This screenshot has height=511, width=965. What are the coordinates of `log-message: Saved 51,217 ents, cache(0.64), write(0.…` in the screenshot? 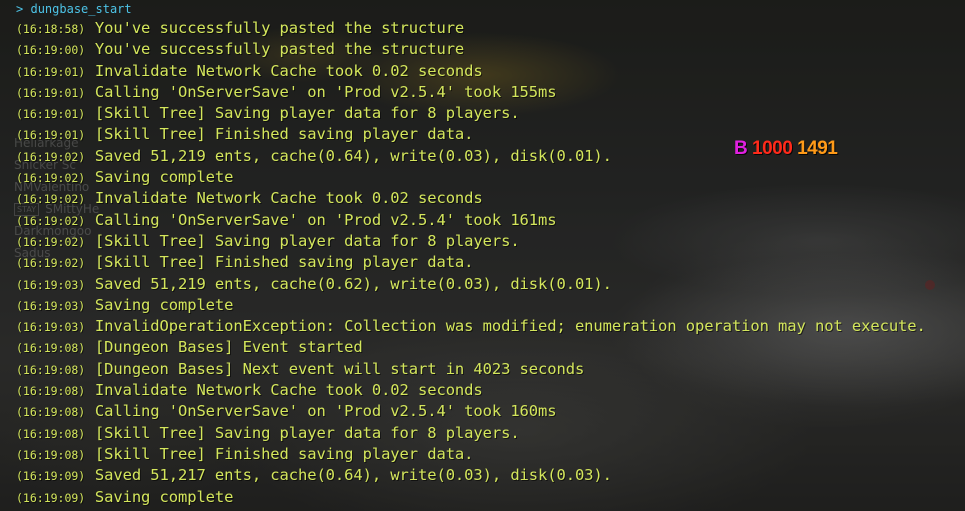 It's located at (353, 475).